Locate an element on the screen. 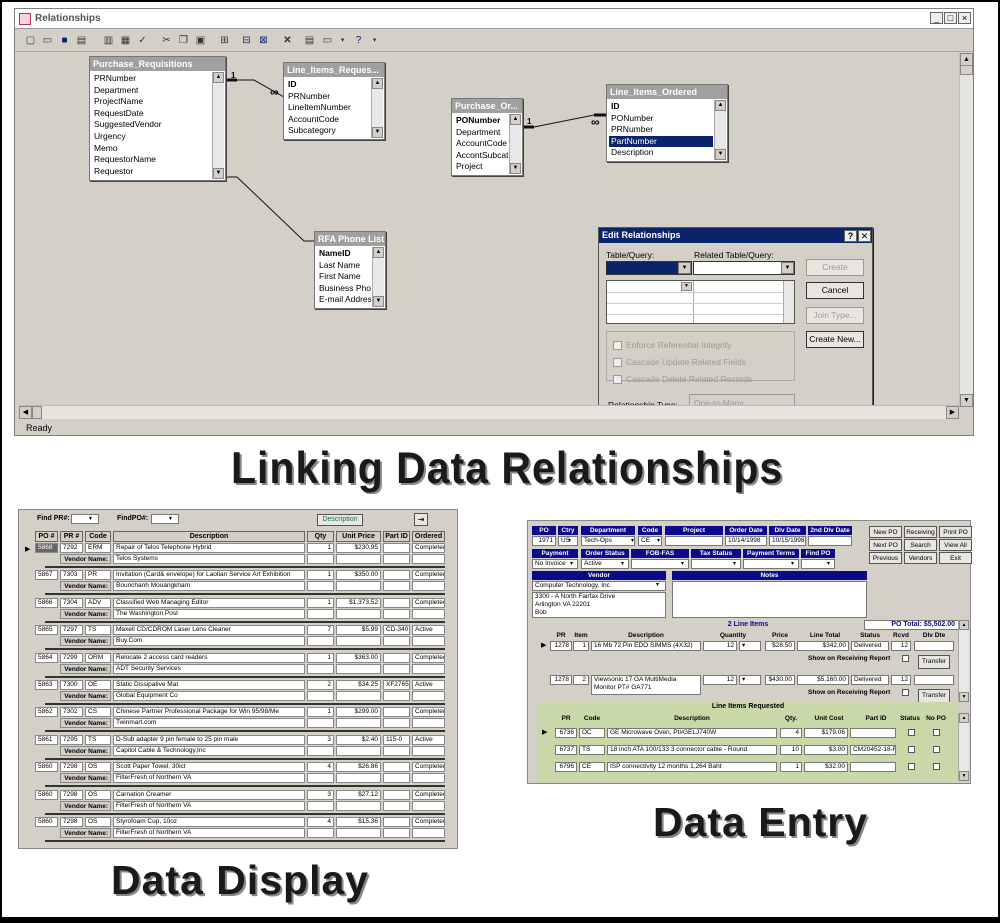 The width and height of the screenshot is (1000, 923). po-cell: 5867 is located at coordinates (46, 575).